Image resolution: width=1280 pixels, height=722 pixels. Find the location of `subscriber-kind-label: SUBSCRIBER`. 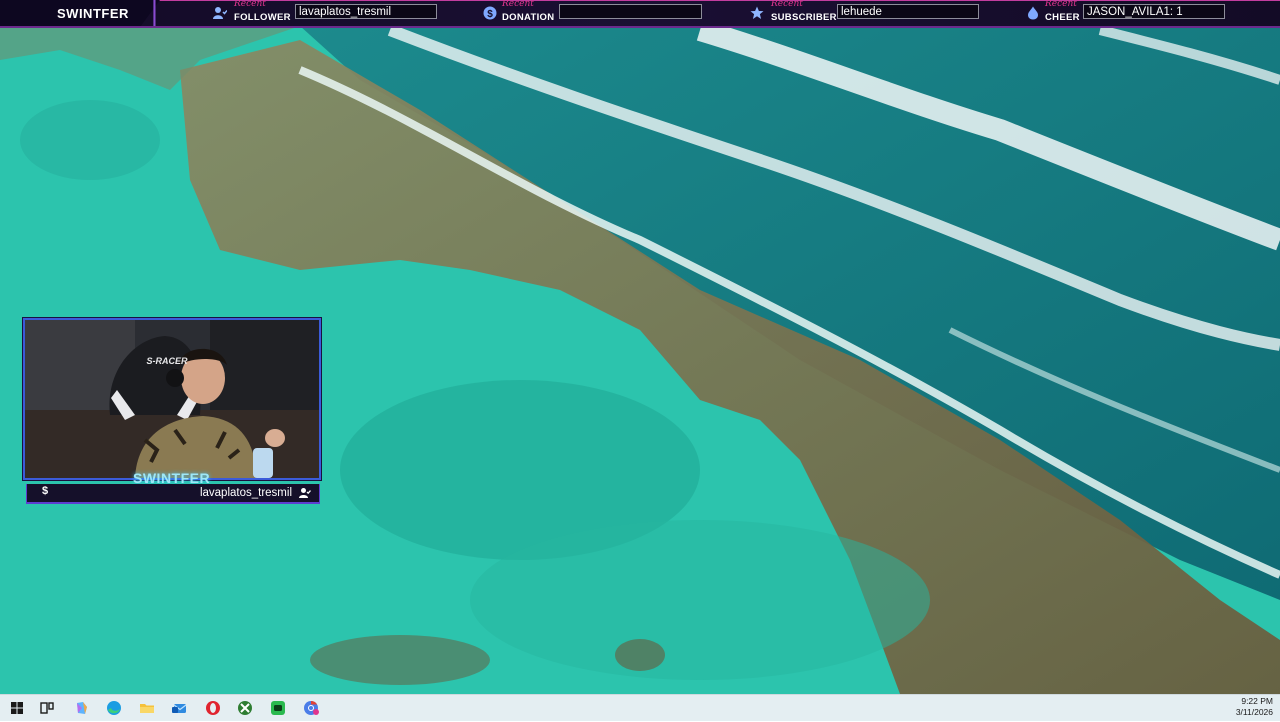

subscriber-kind-label: SUBSCRIBER is located at coordinates (804, 17).